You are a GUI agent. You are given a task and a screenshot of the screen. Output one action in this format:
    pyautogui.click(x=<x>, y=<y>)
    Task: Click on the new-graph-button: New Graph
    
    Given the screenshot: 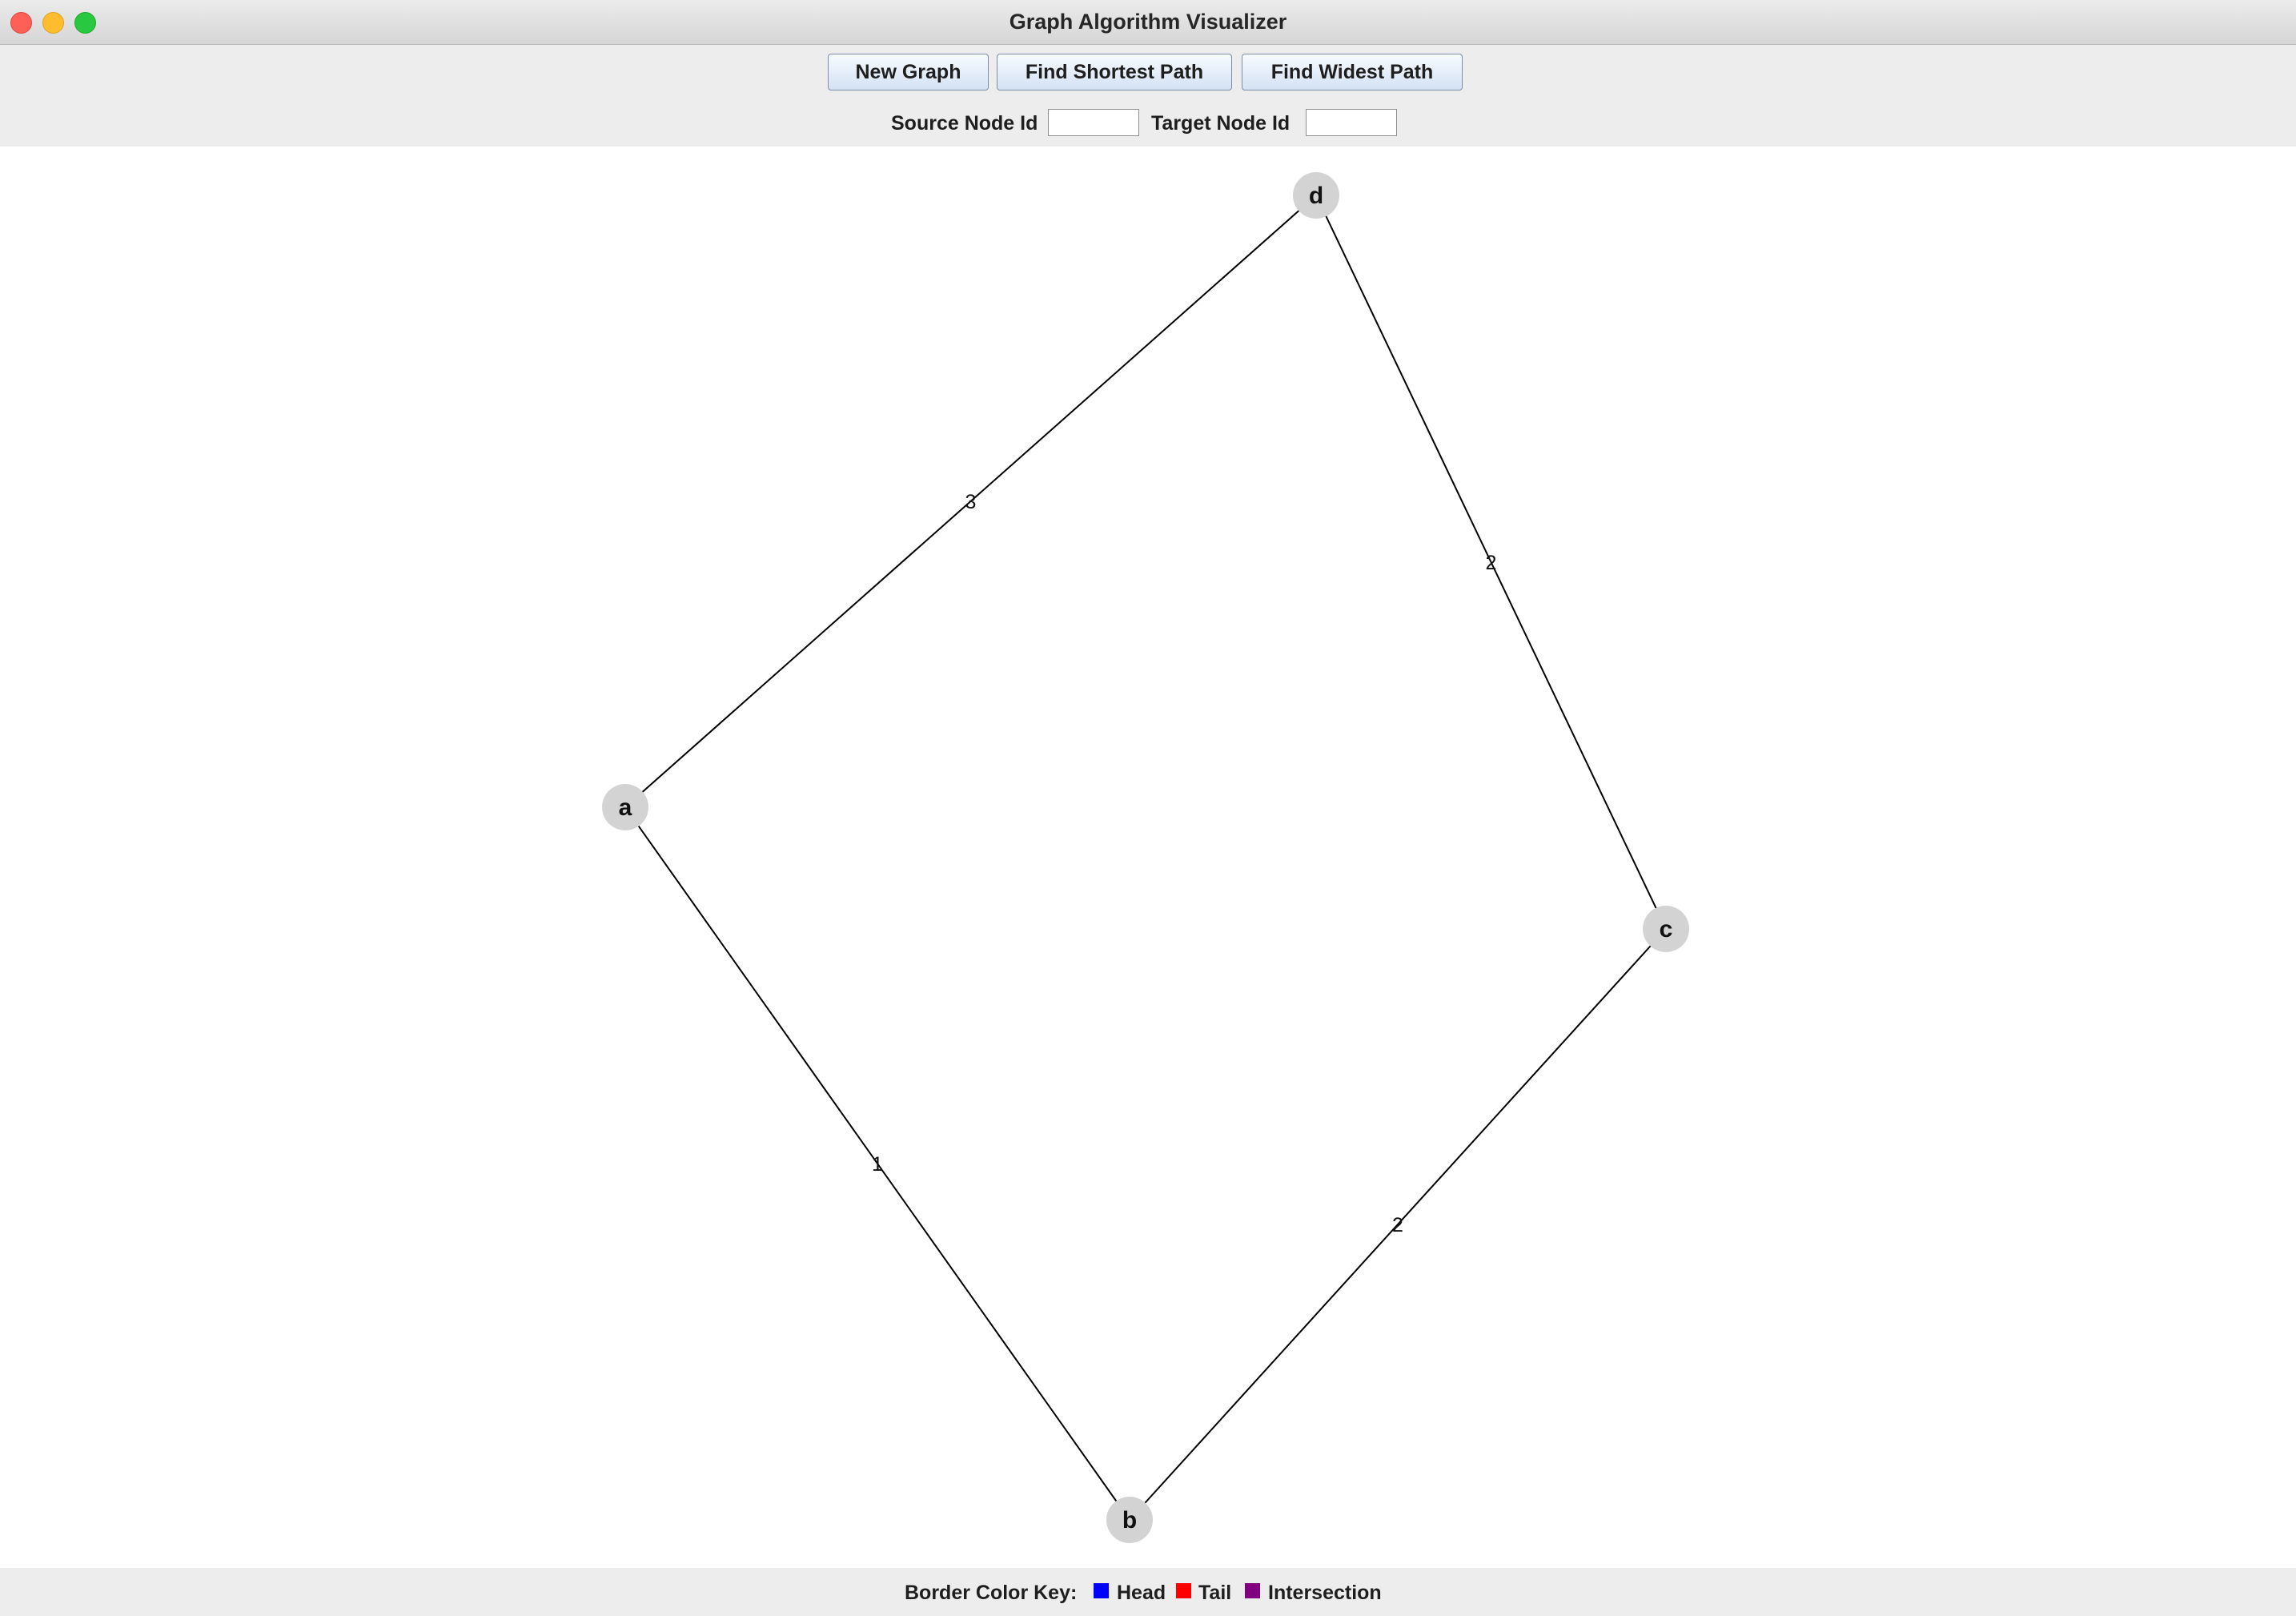 What is the action you would take?
    pyautogui.click(x=908, y=72)
    